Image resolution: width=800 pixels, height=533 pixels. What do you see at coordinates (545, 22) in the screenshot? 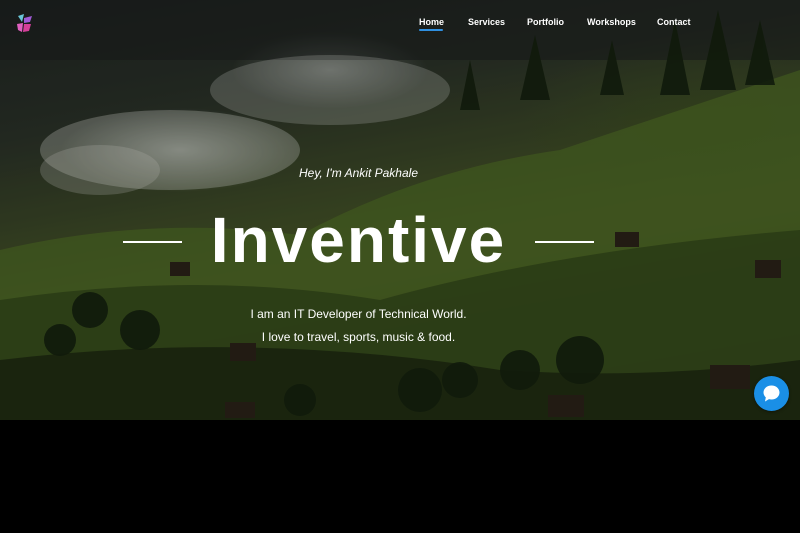
I see `nav-item-portfolio: Portfolio` at bounding box center [545, 22].